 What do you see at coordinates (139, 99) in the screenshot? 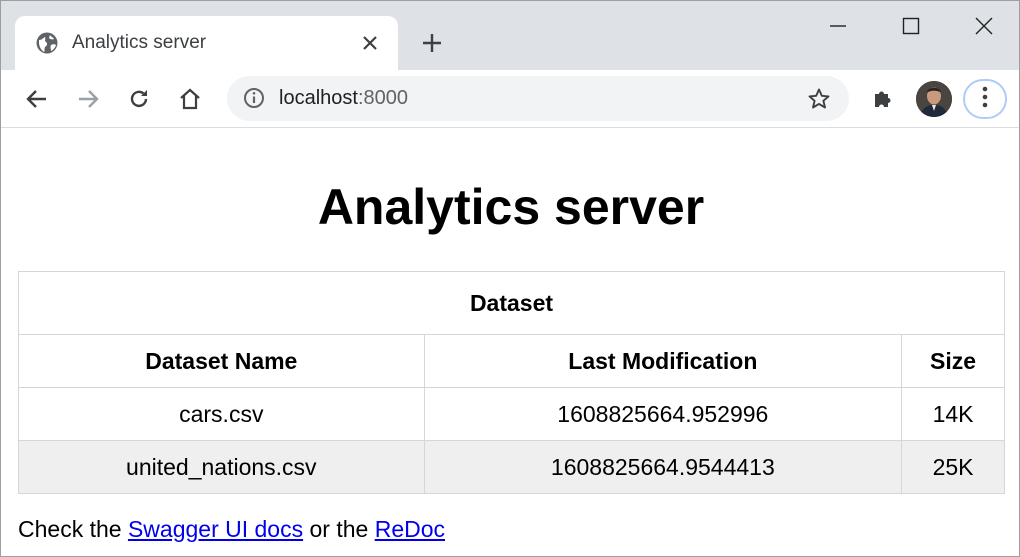
I see `reload-icon` at bounding box center [139, 99].